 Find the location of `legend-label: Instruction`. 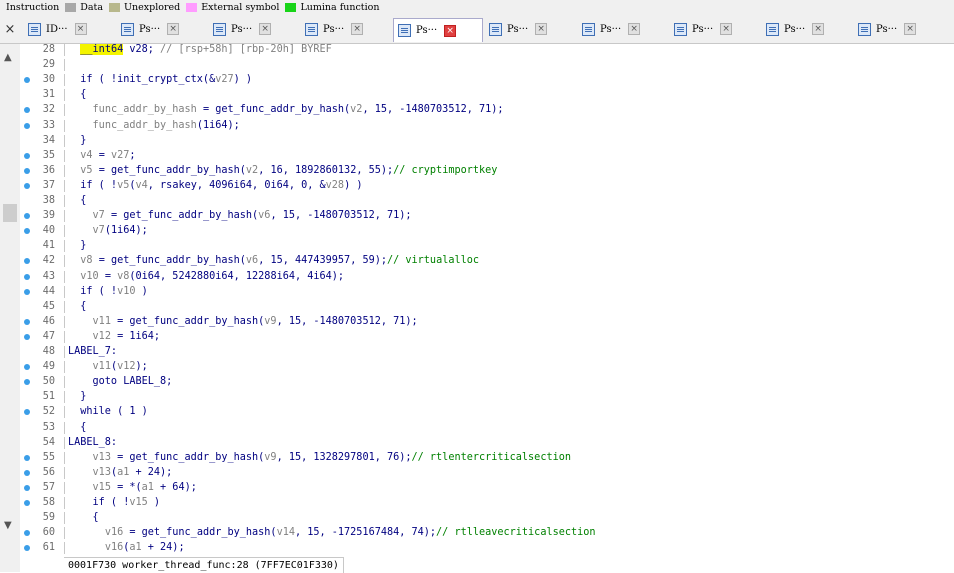

legend-label: Instruction is located at coordinates (33, 7).